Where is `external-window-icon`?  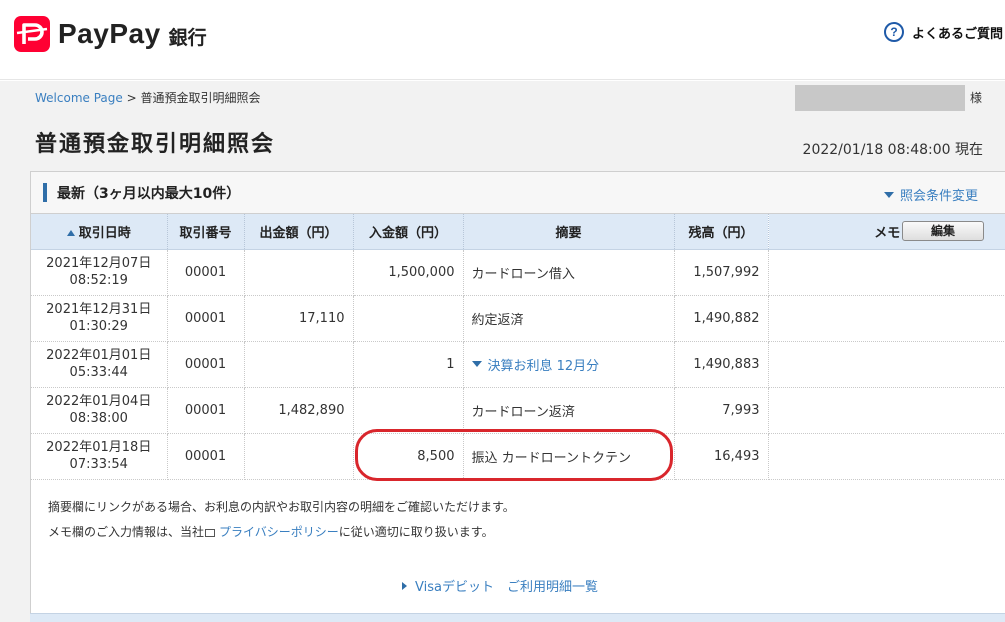 external-window-icon is located at coordinates (210, 532).